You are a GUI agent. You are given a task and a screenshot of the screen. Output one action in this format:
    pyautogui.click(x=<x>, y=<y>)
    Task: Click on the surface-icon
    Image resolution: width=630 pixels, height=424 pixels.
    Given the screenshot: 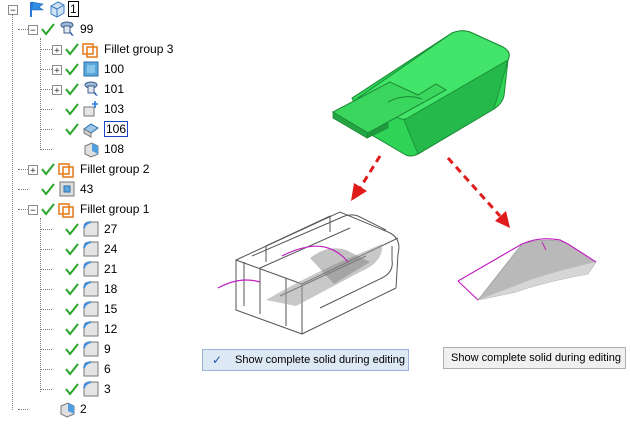 What is the action you would take?
    pyautogui.click(x=91, y=69)
    